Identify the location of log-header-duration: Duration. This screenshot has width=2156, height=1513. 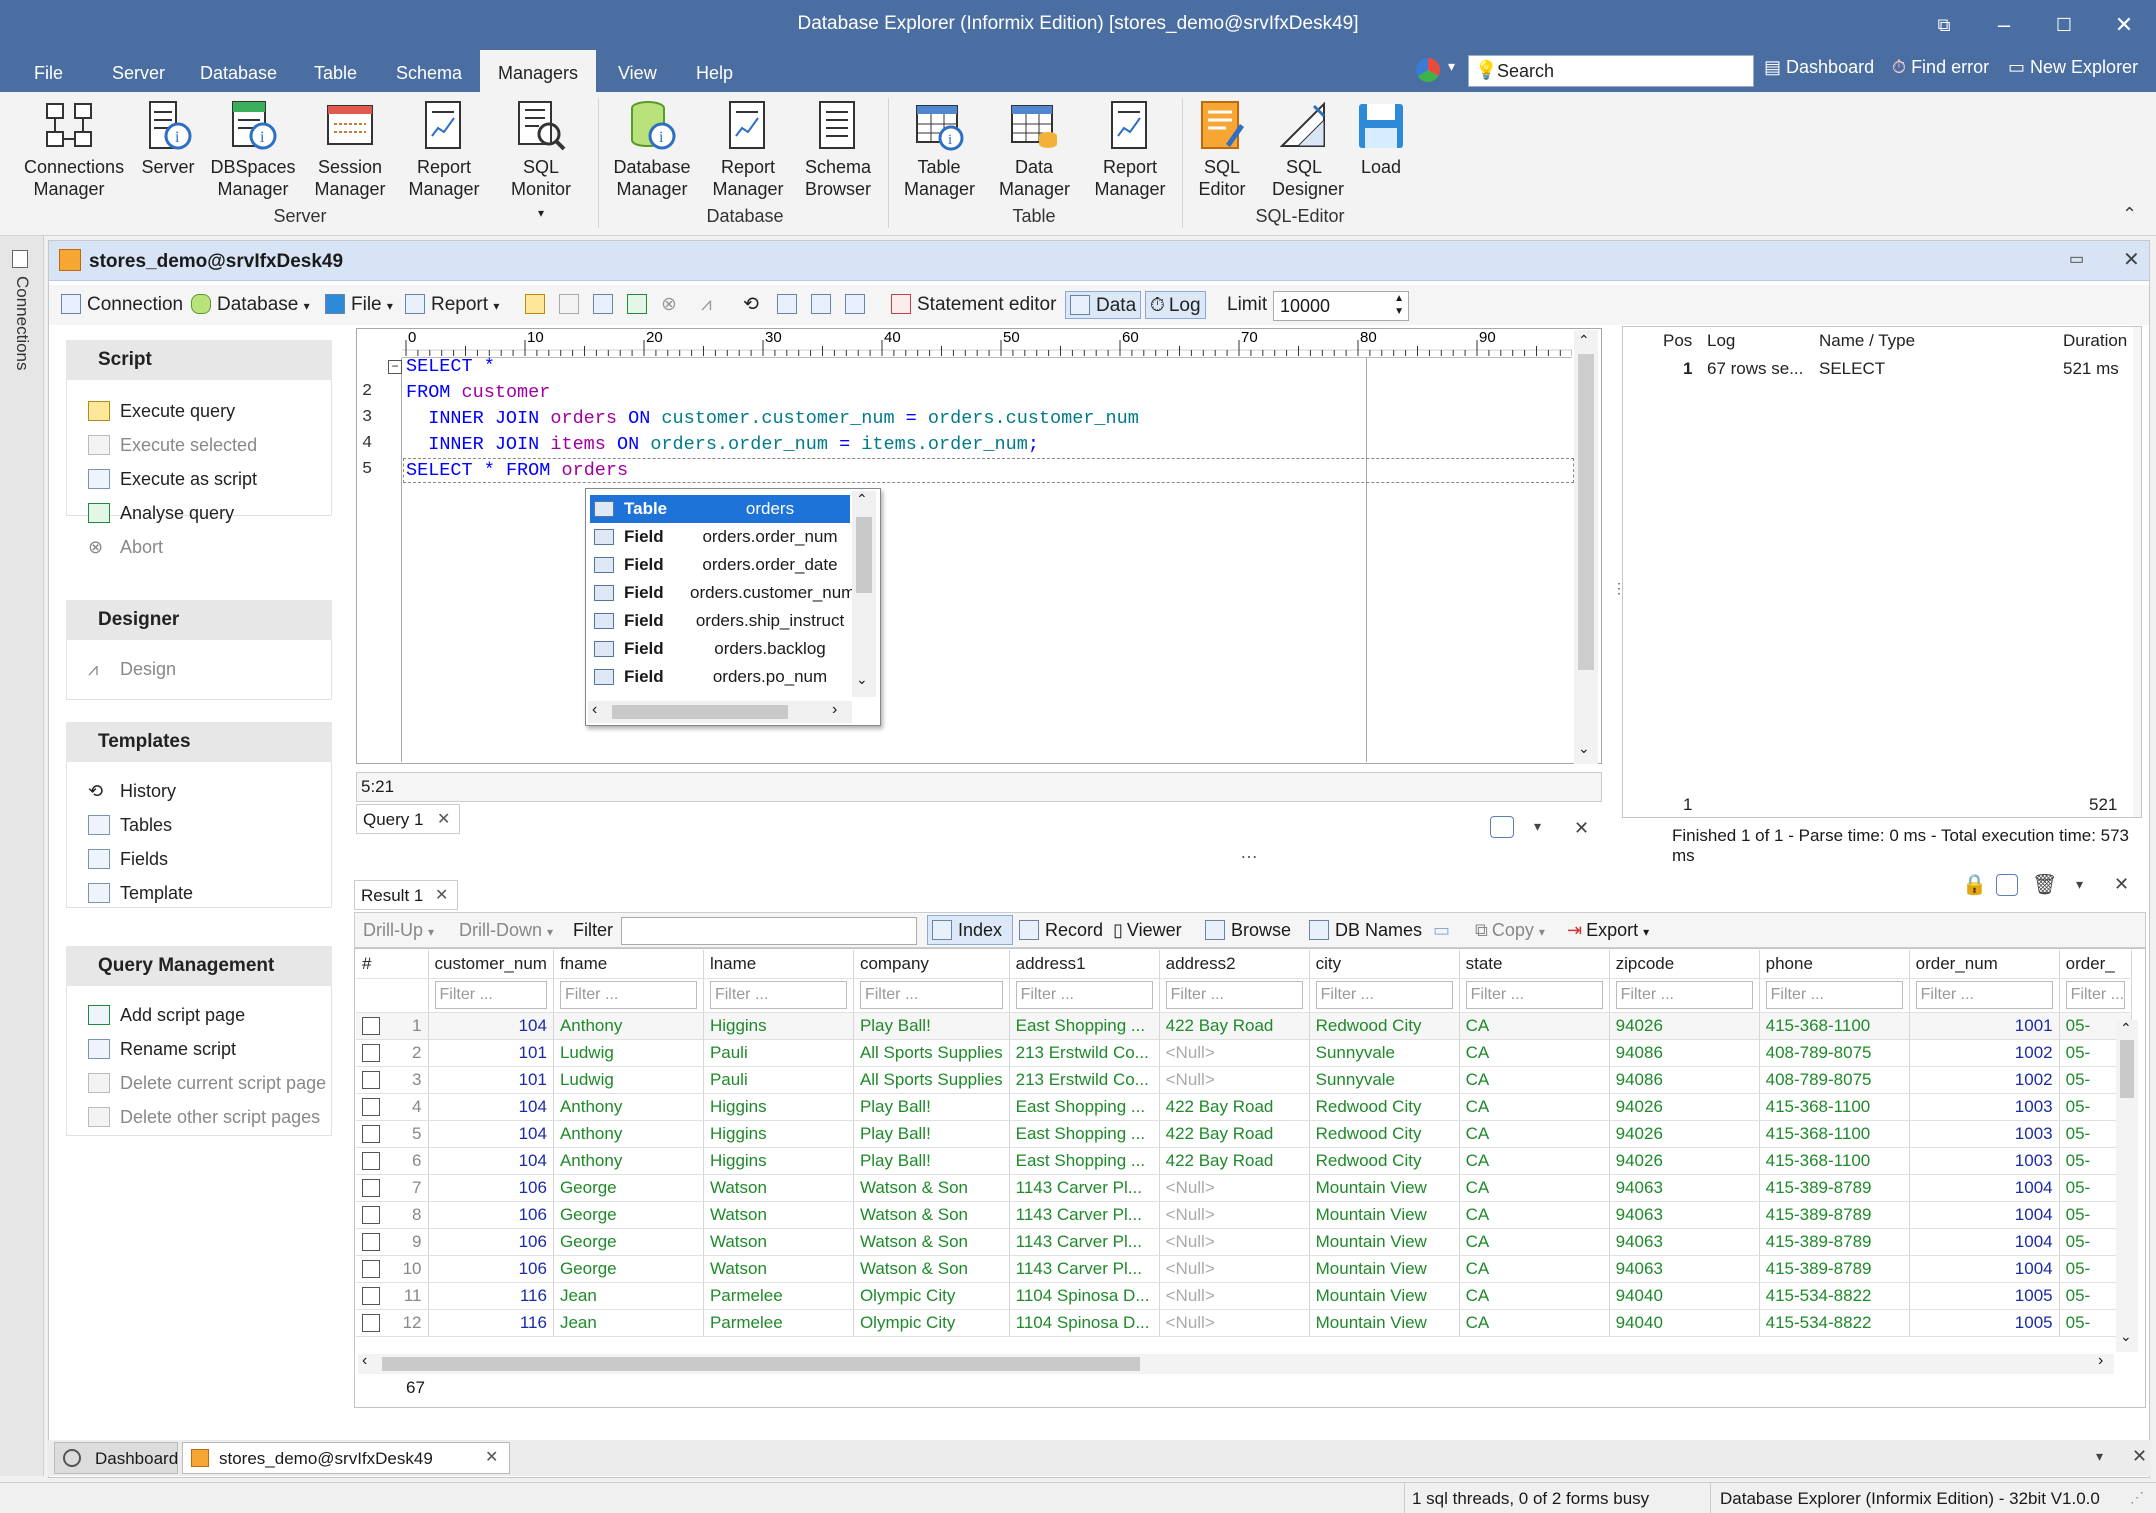
(2095, 341).